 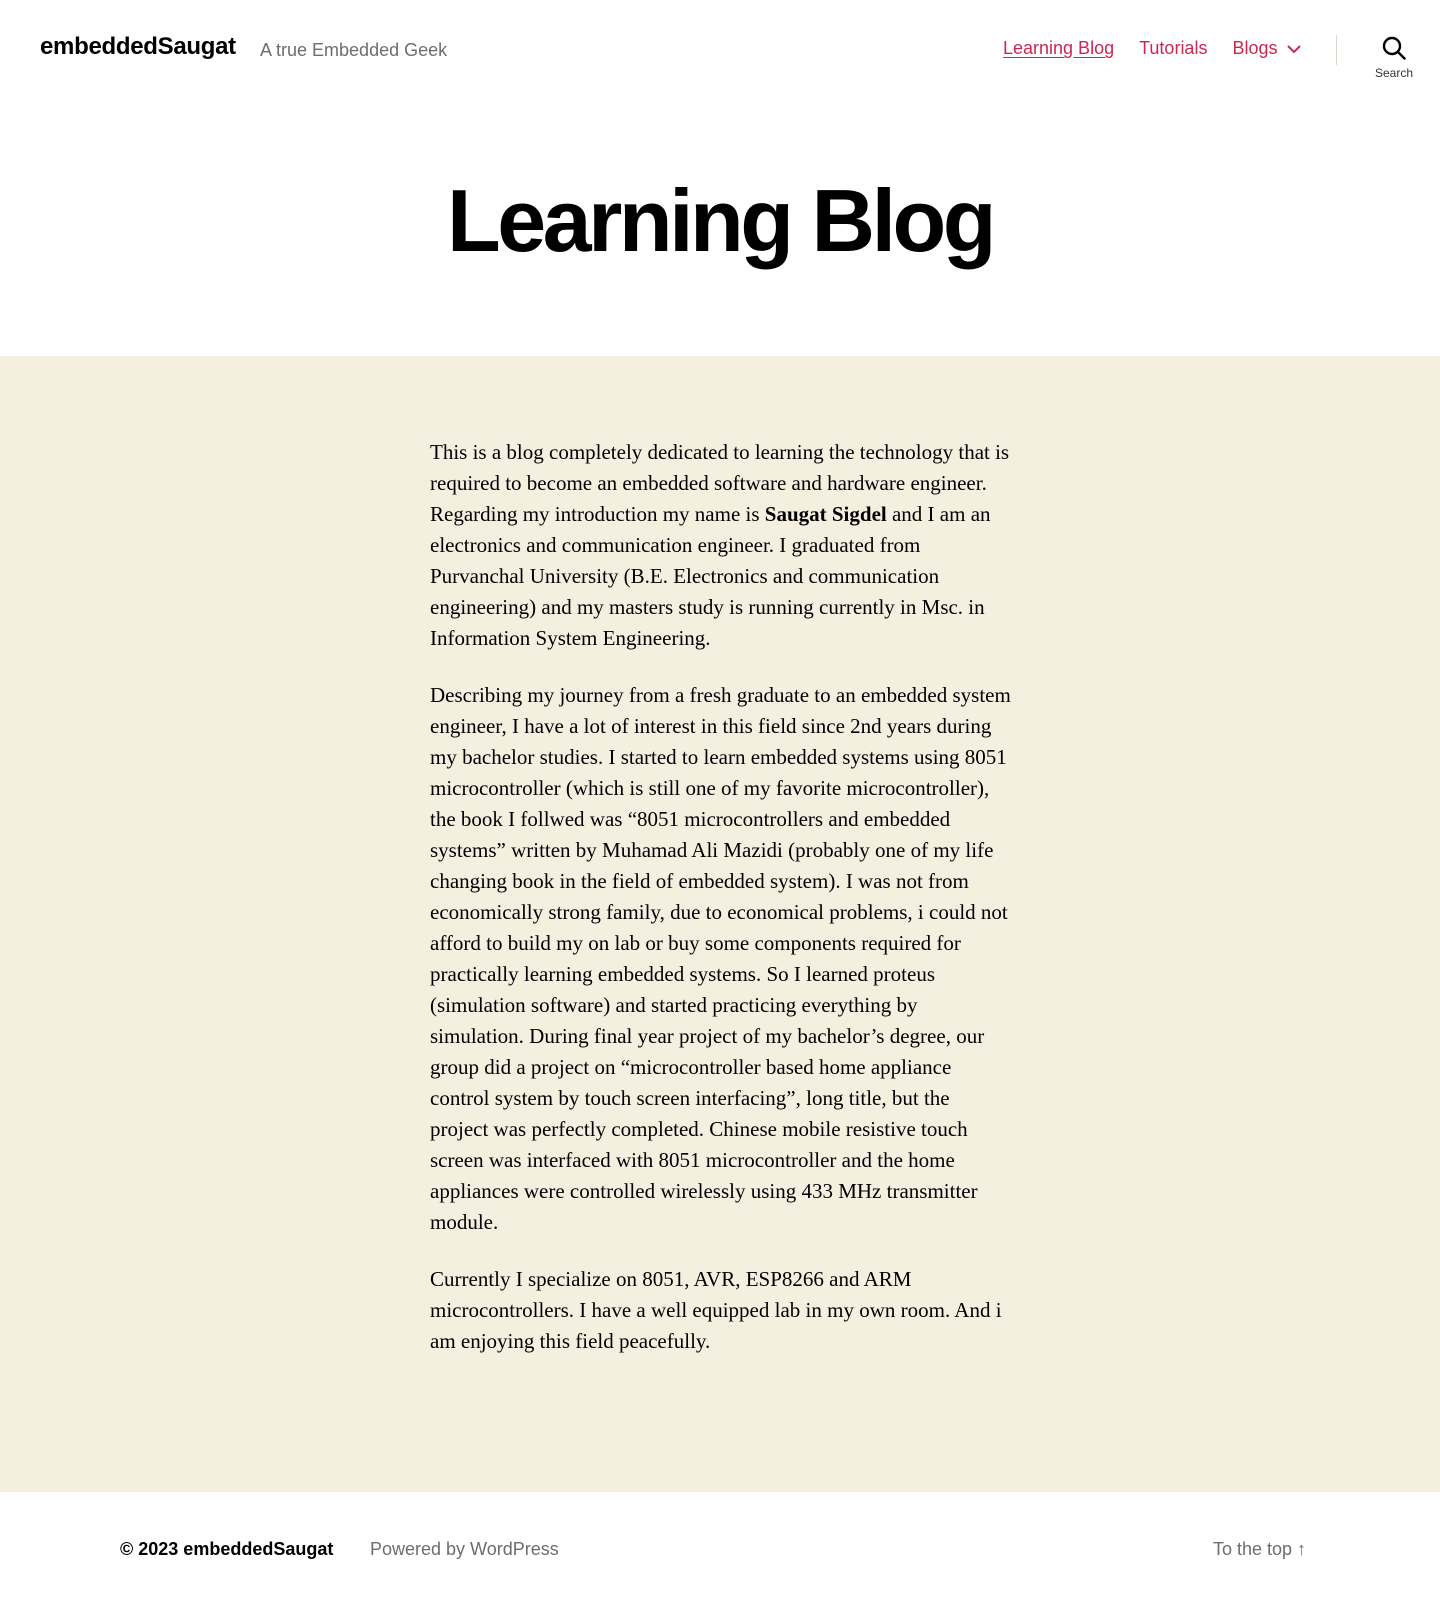 I want to click on to-the-top-link: To the top ↑, so click(x=1259, y=1549).